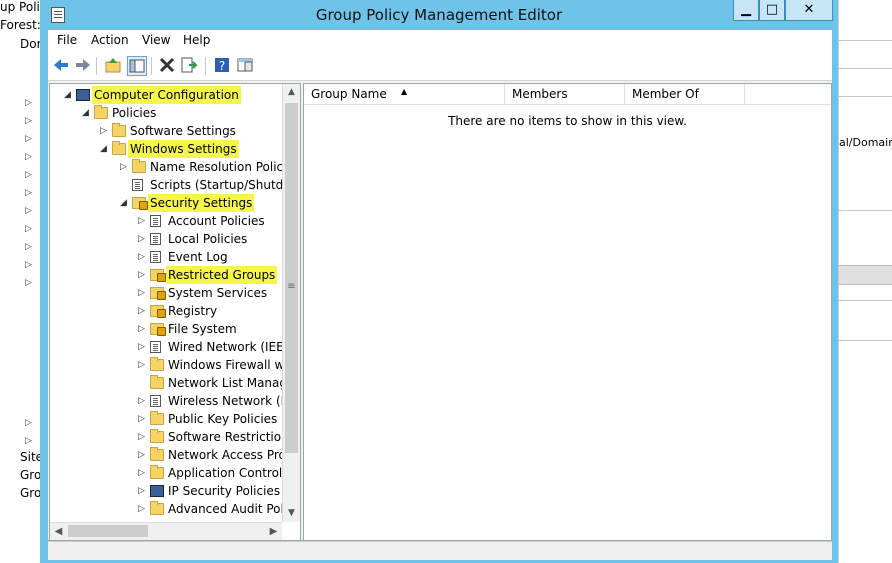 This screenshot has height=563, width=892. I want to click on scroll-left-arrow-icon: ◀, so click(58, 531).